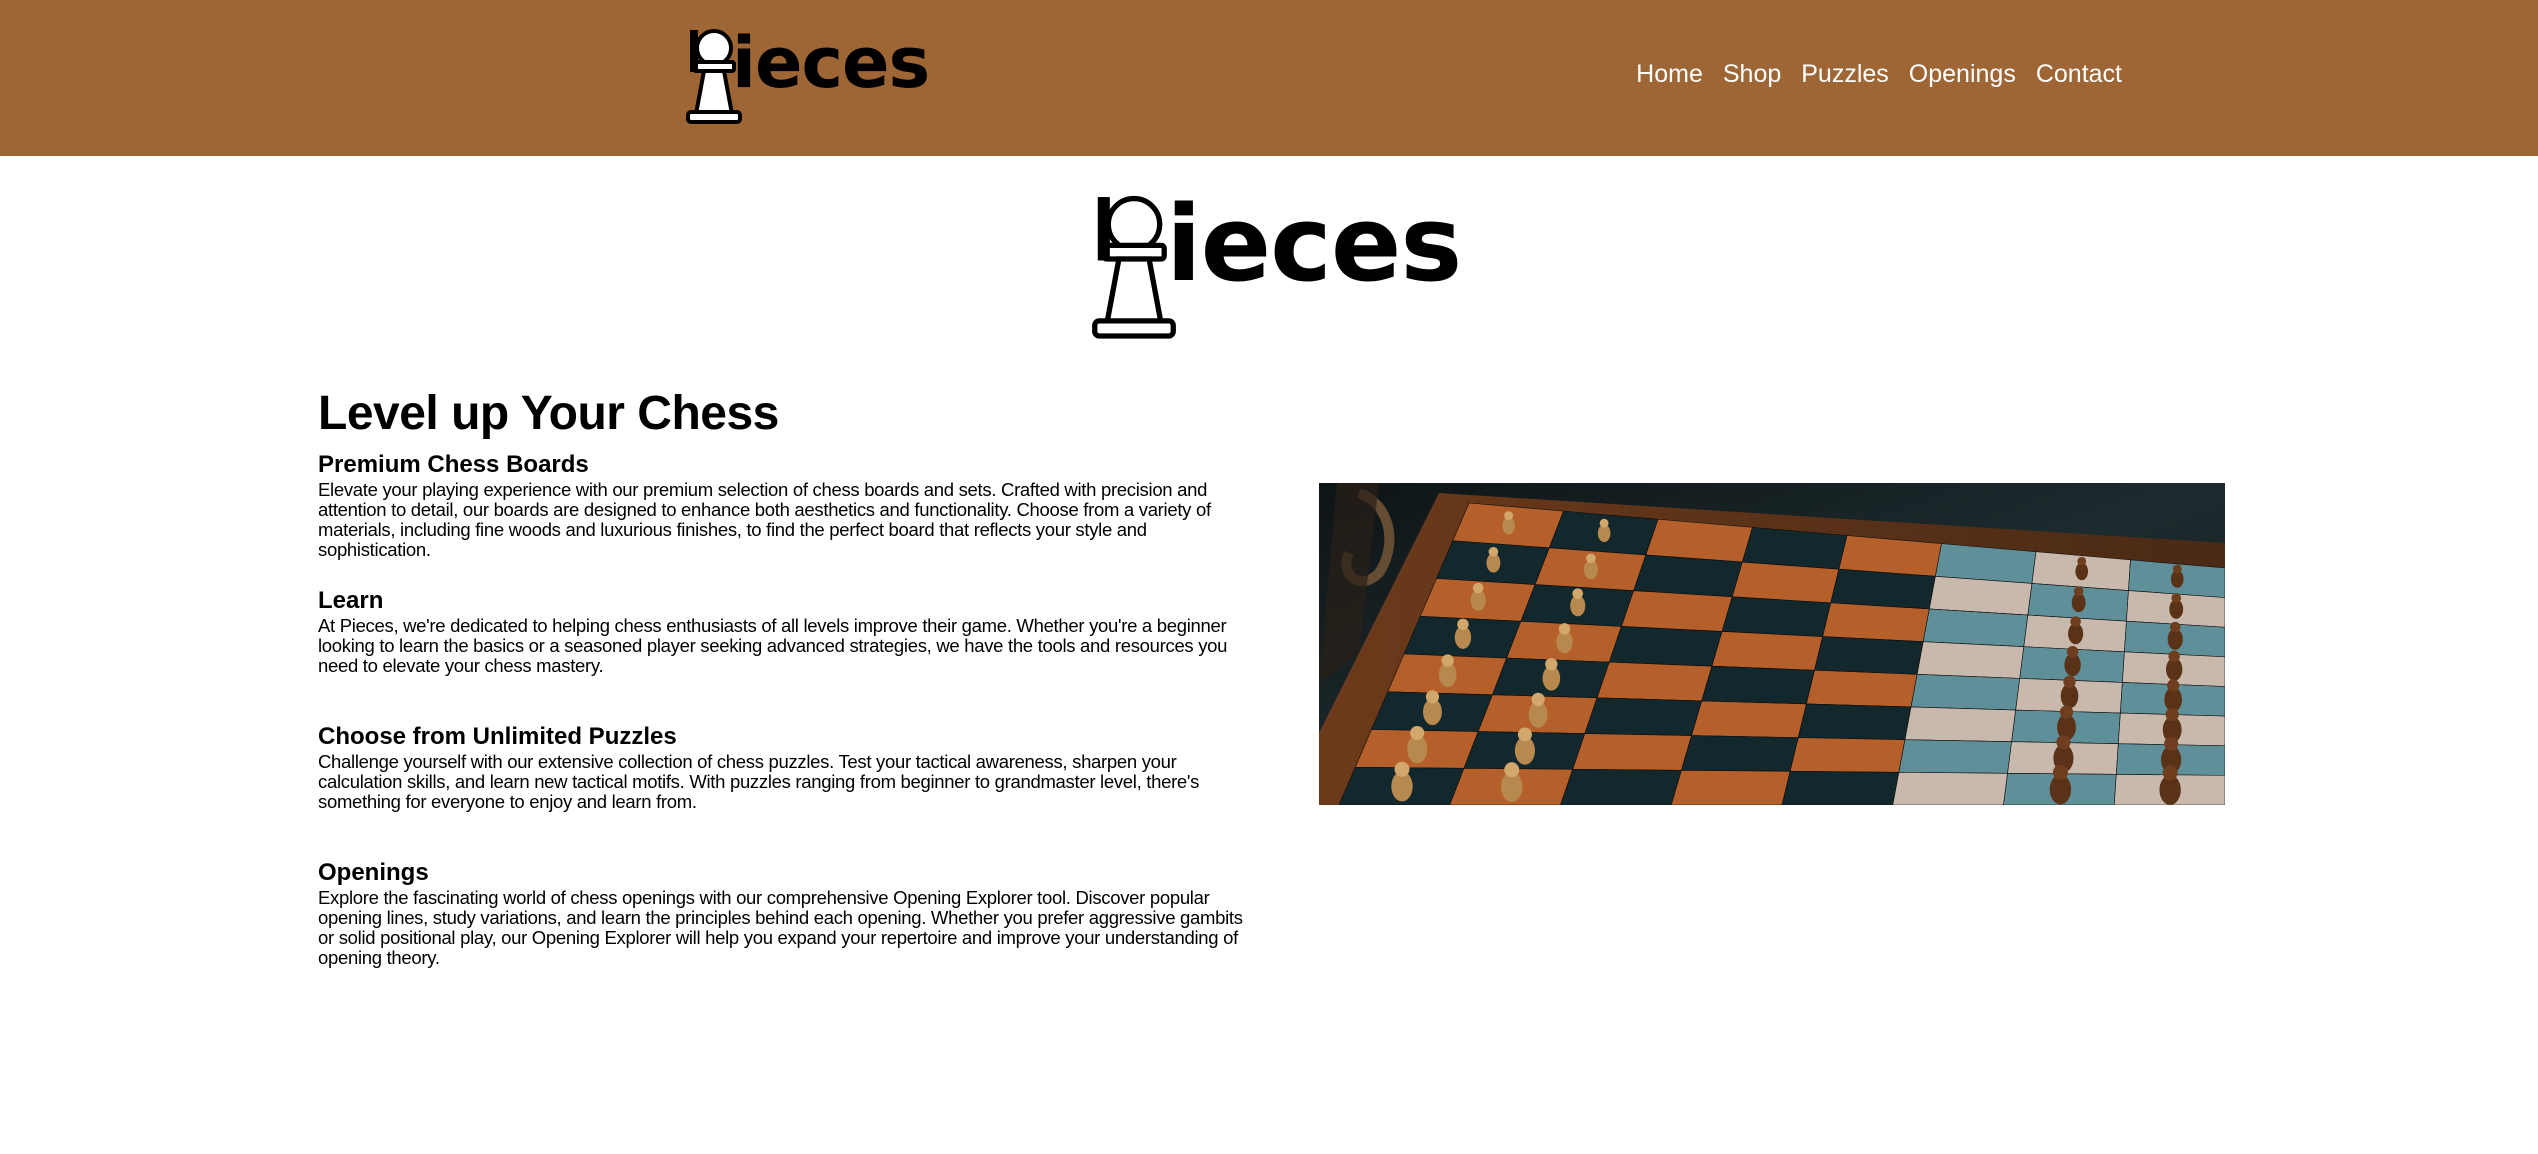 Image resolution: width=2538 pixels, height=1154 pixels. What do you see at coordinates (373, 872) in the screenshot?
I see `section-heading: Openings` at bounding box center [373, 872].